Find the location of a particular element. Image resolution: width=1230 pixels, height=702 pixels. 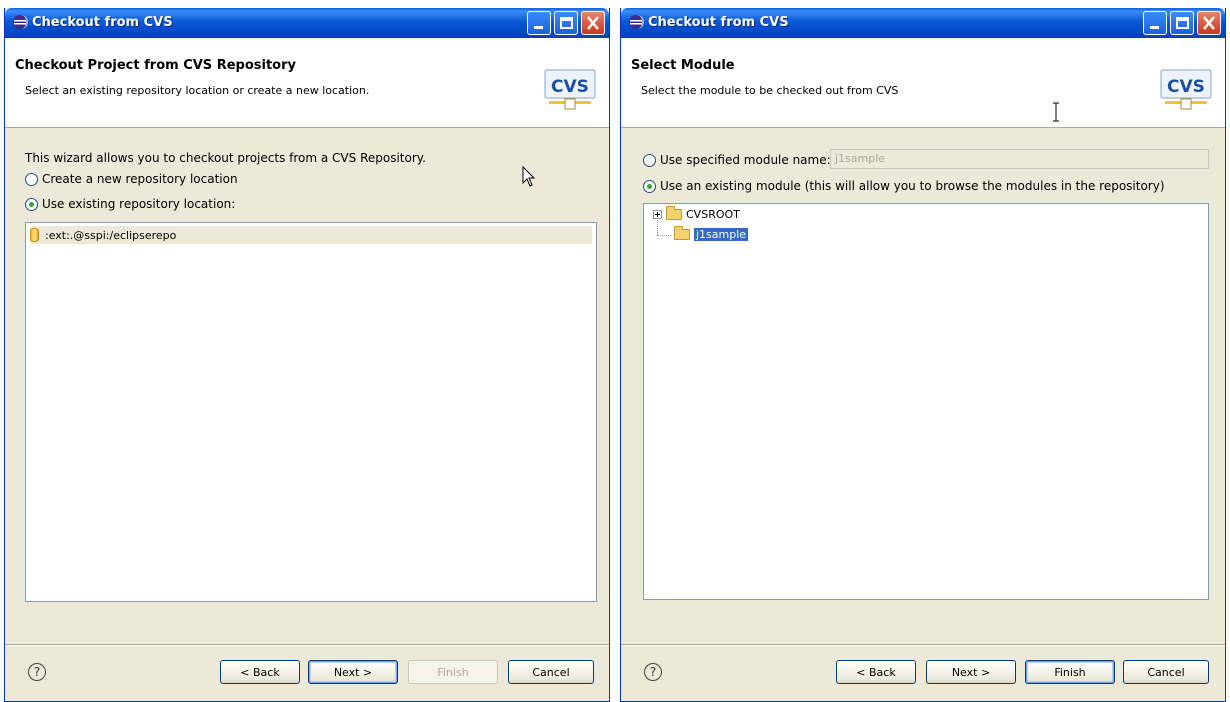

radio-label: Use existing repository location: is located at coordinates (139, 204).